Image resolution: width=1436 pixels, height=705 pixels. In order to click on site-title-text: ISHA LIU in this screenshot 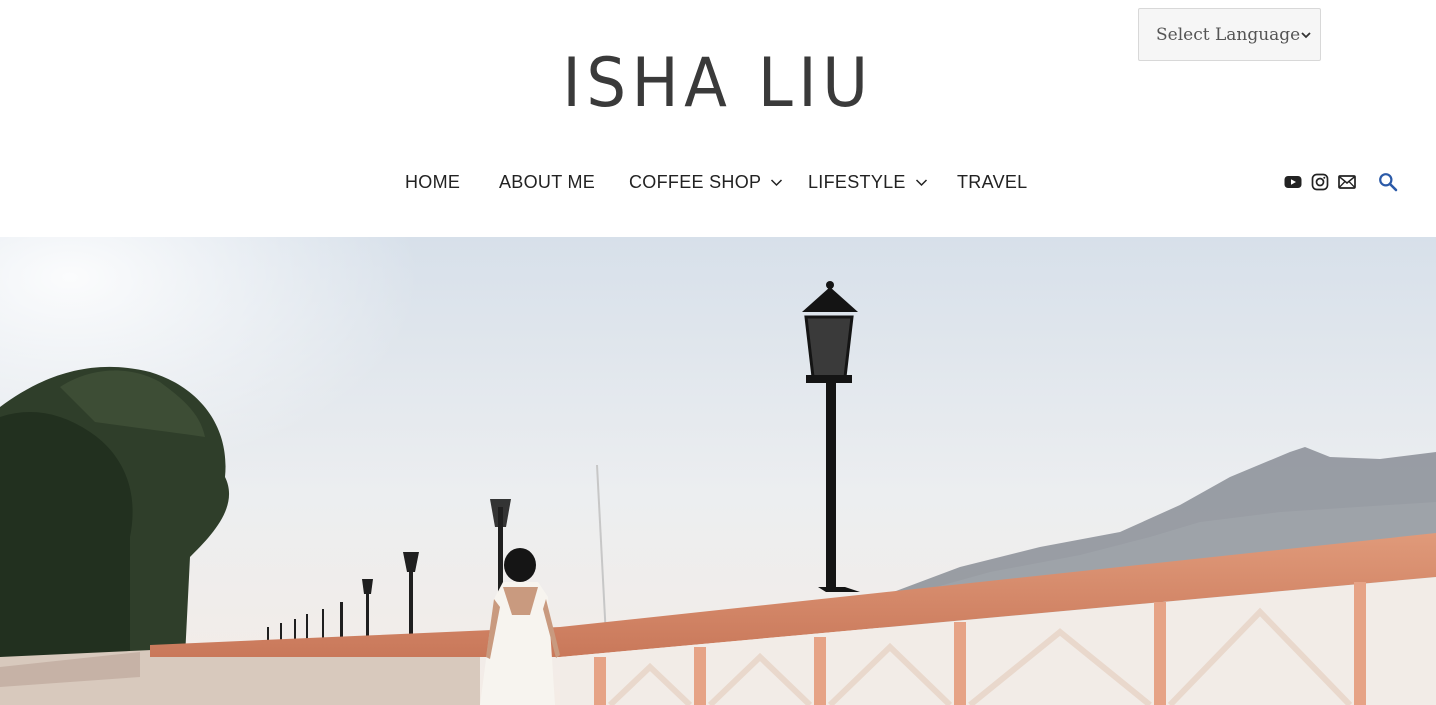, I will do `click(718, 83)`.